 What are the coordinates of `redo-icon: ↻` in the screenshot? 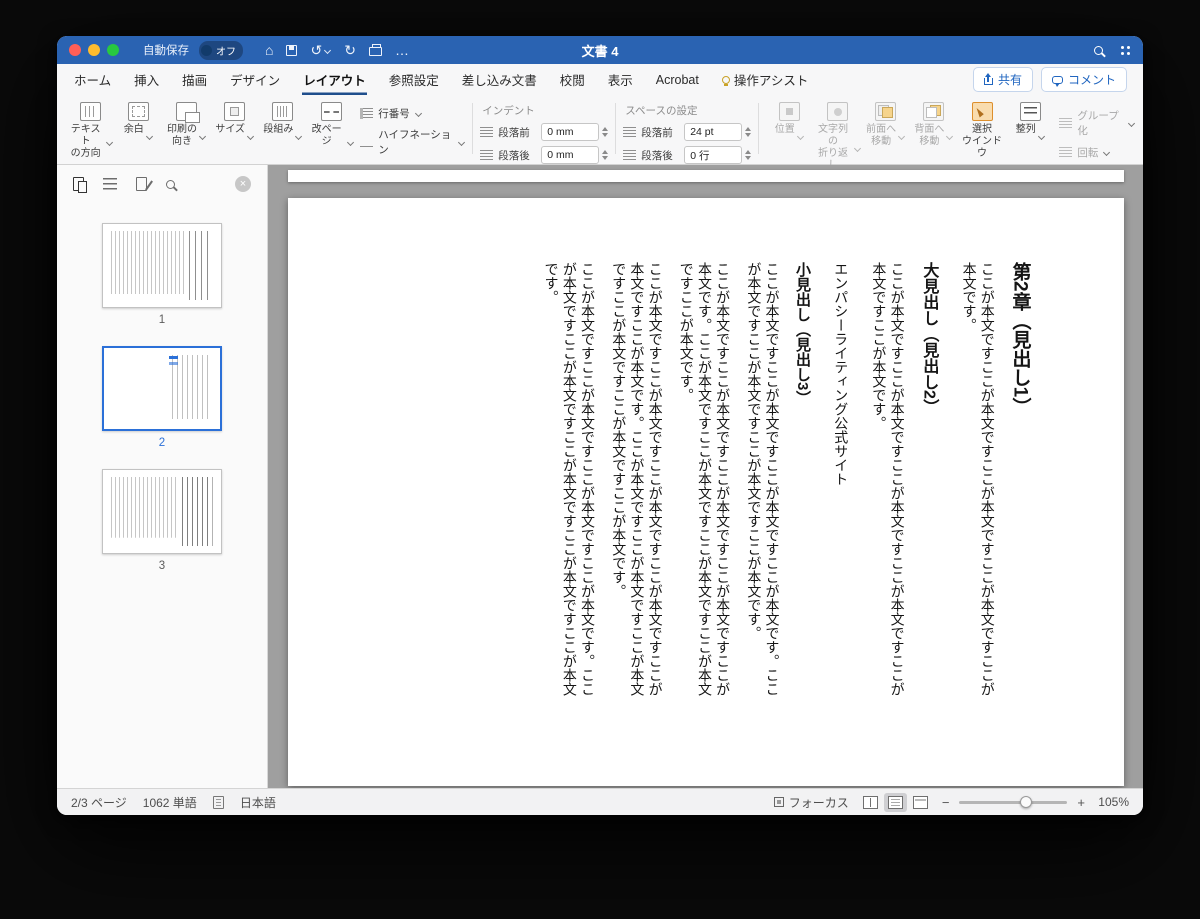 It's located at (350, 50).